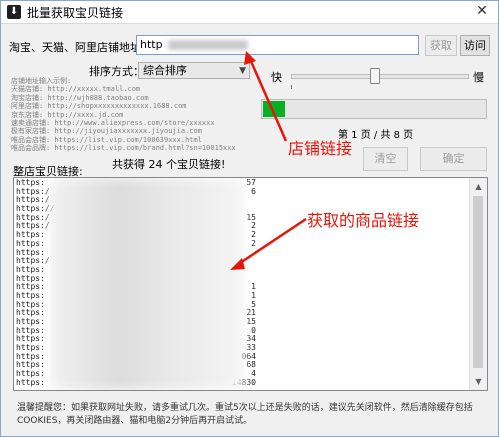 This screenshot has height=437, width=499. What do you see at coordinates (374, 109) in the screenshot?
I see `progress-bar` at bounding box center [374, 109].